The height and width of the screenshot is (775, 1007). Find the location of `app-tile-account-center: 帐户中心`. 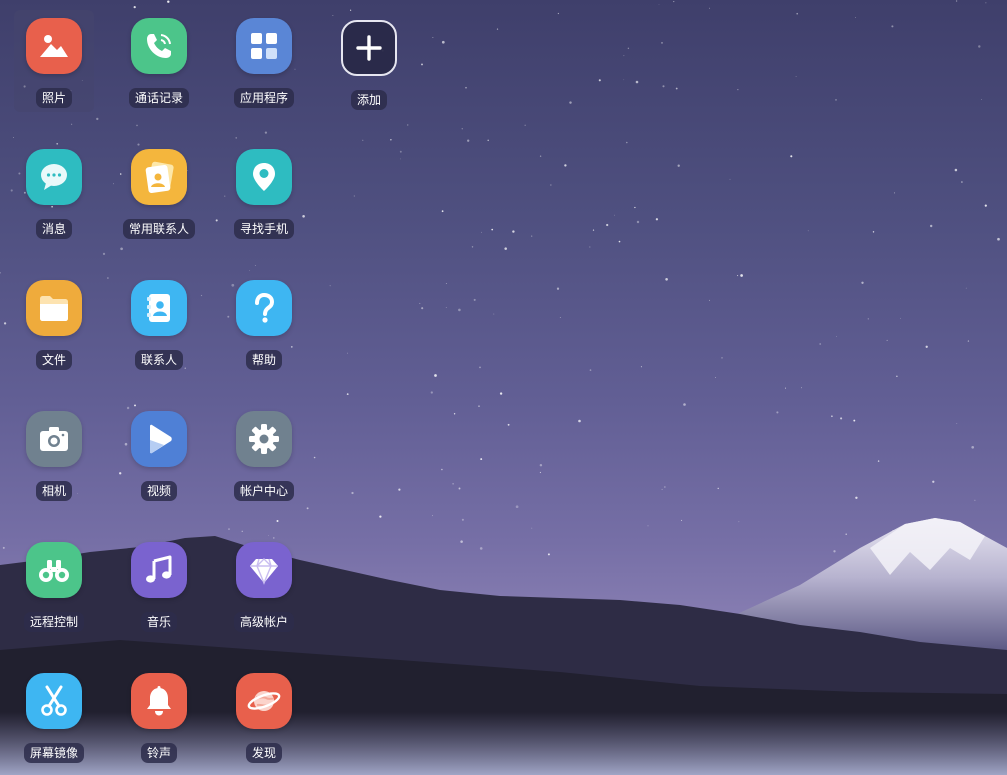

app-tile-account-center: 帐户中心 is located at coordinates (264, 454).